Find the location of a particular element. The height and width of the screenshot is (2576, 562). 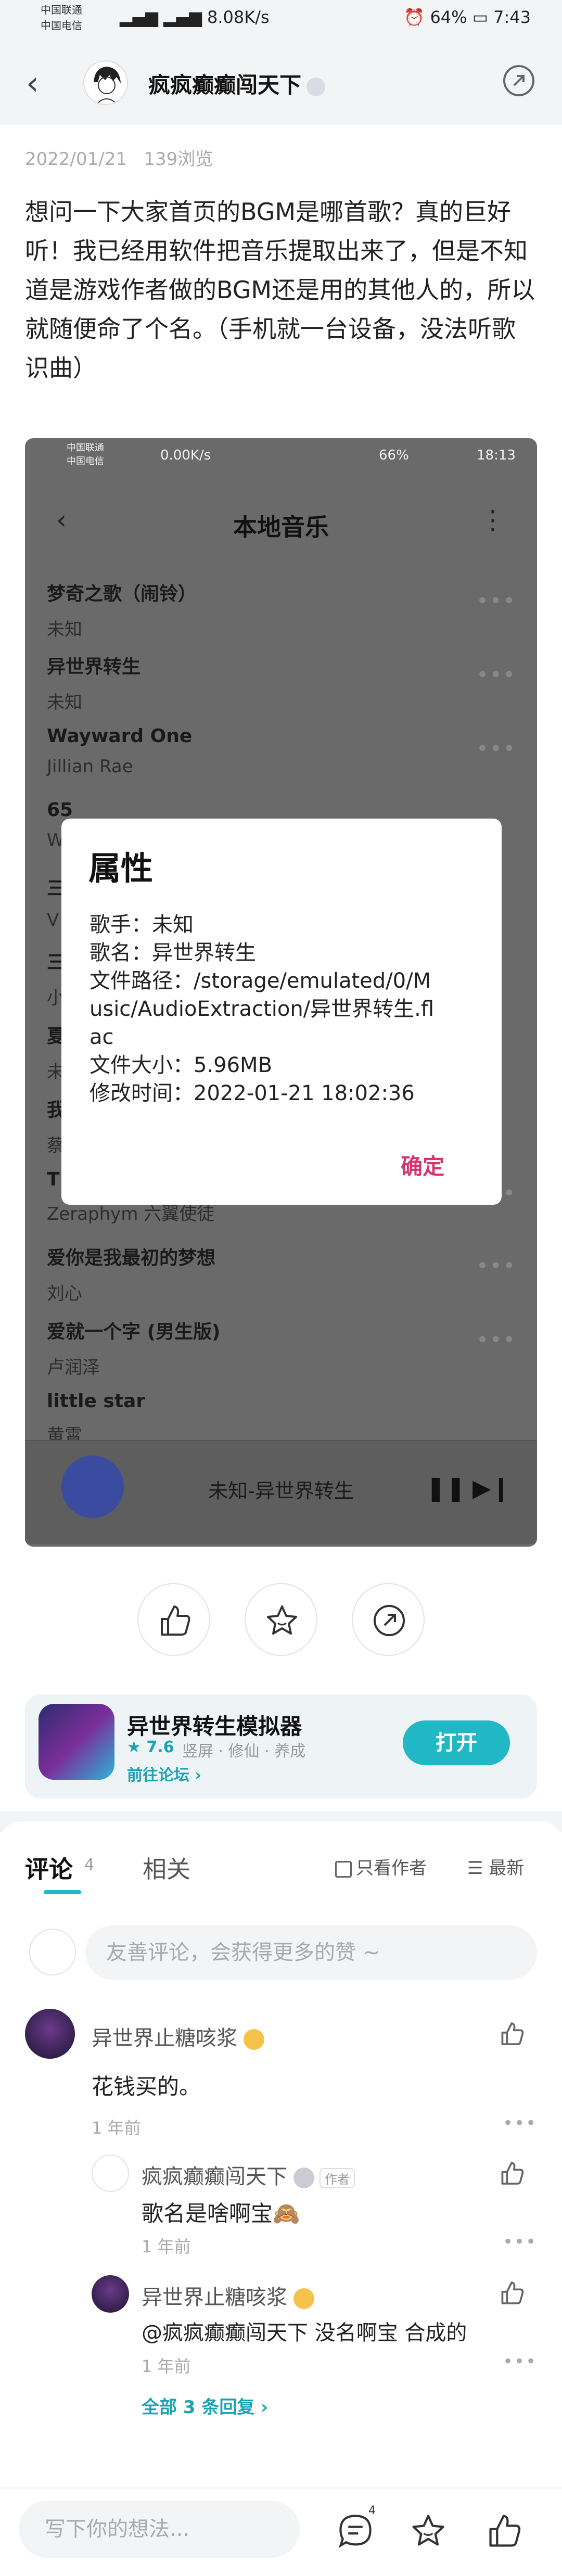

battery-text: 64% is located at coordinates (448, 17).